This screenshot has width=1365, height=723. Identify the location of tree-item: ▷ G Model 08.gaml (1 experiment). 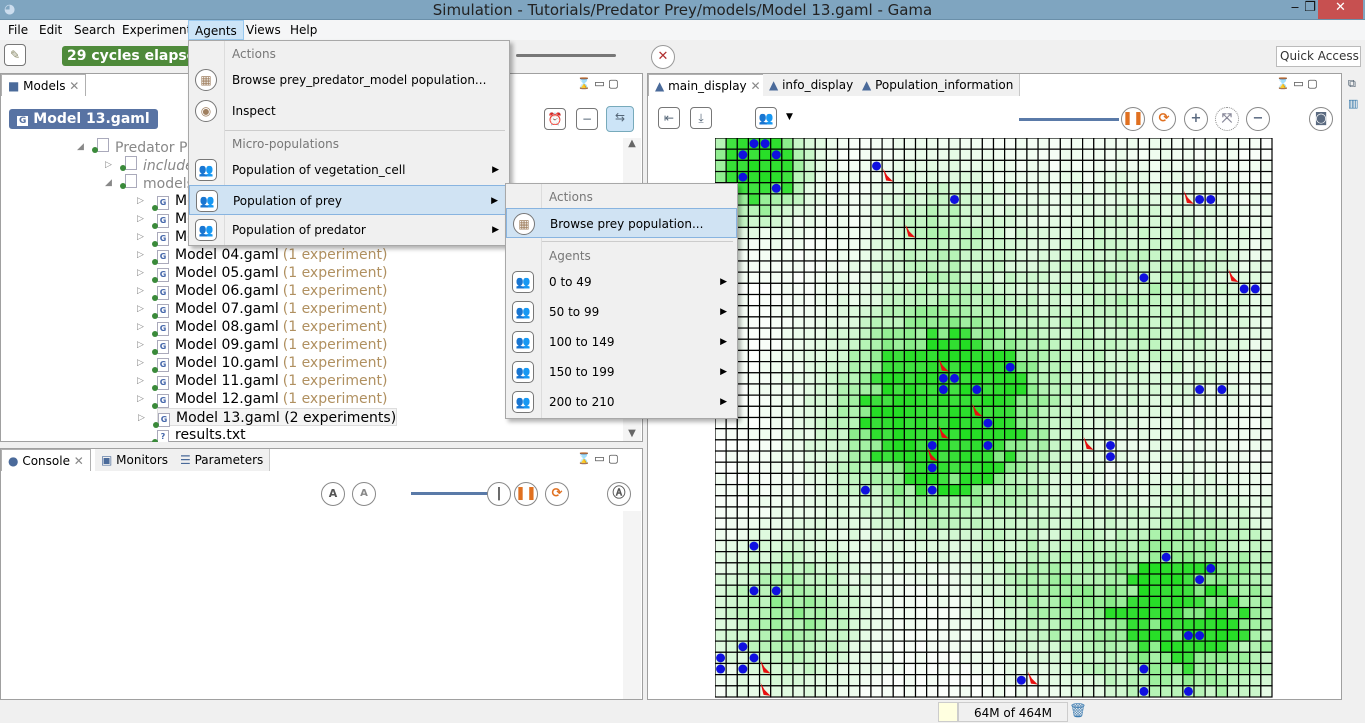
(262, 327).